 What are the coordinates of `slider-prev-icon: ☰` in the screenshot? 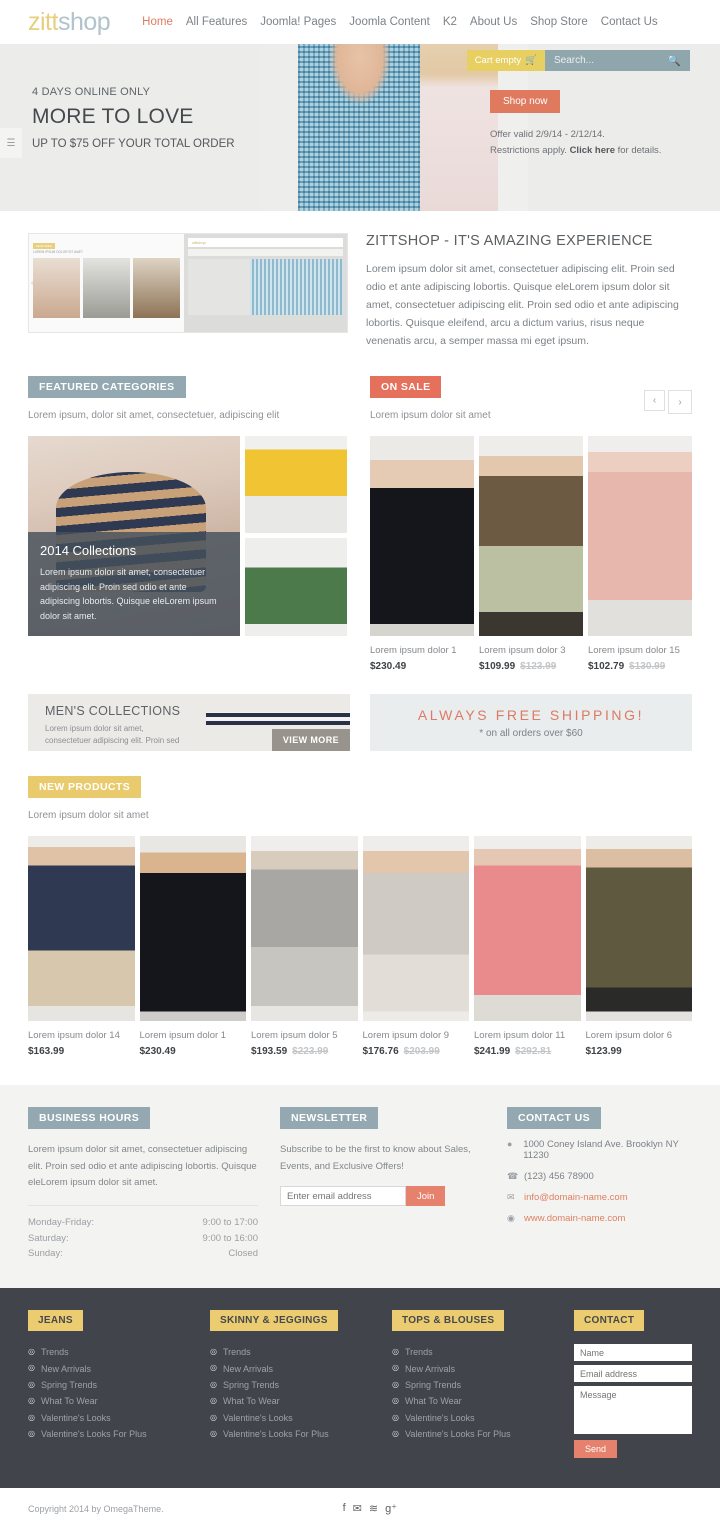 It's located at (11, 143).